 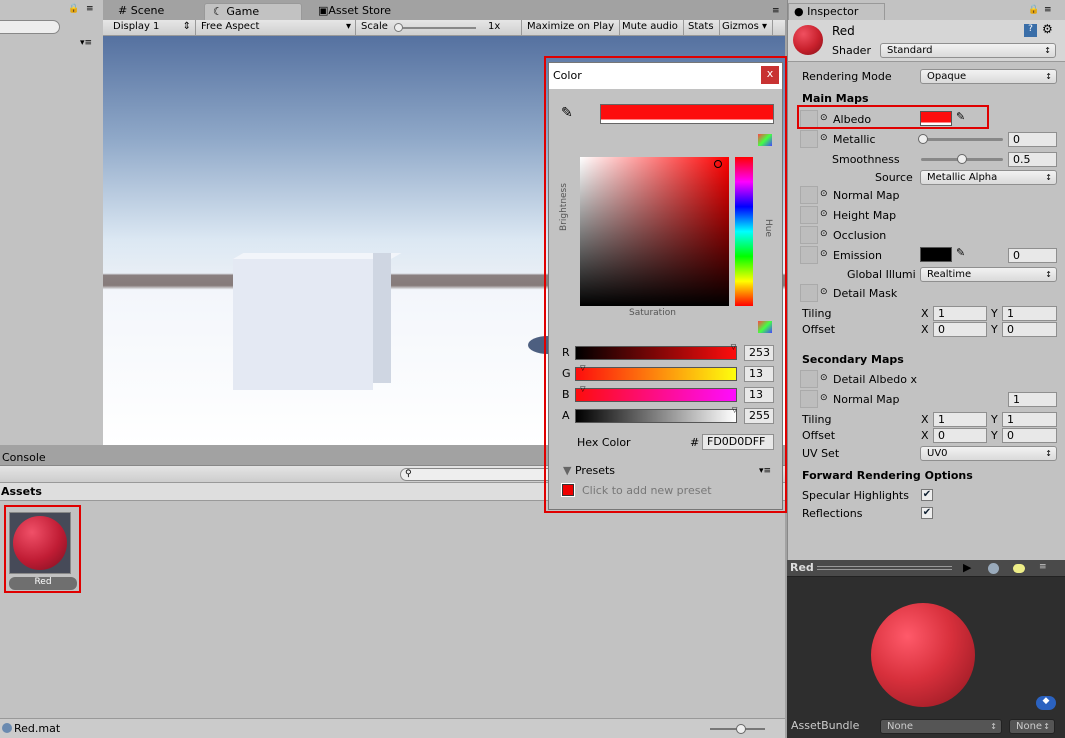 What do you see at coordinates (656, 372) in the screenshot?
I see `channel-slider-g: ▽` at bounding box center [656, 372].